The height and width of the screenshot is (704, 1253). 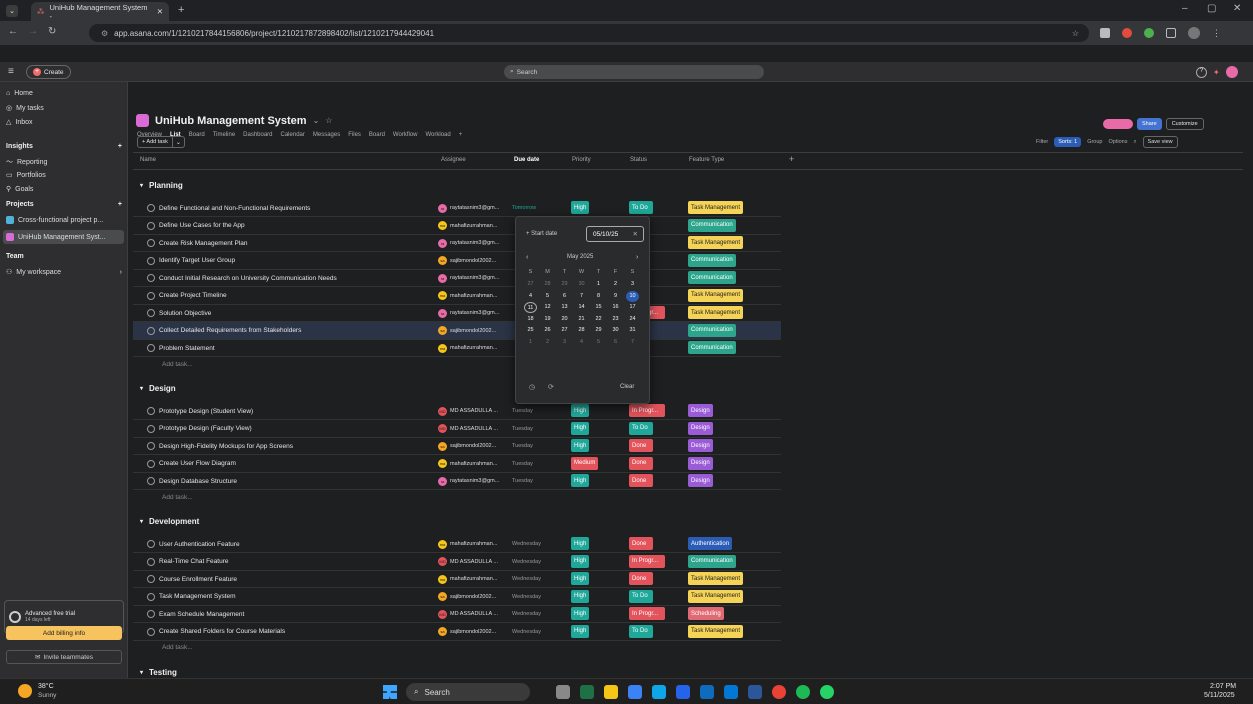 I want to click on task-name-cell: Identify Target User Group, so click(x=283, y=261).